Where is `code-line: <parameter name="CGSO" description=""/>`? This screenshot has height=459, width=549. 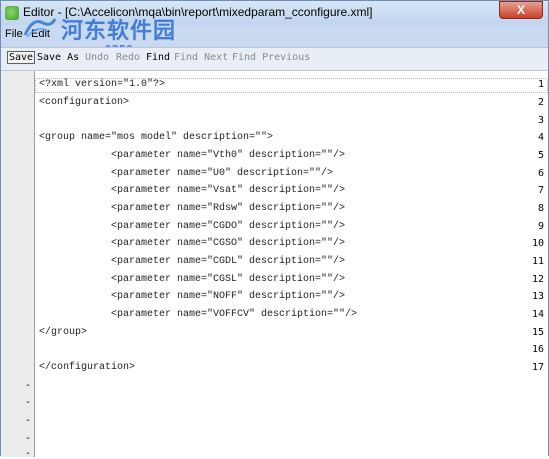
code-line: <parameter name="CGSO" description=""/> is located at coordinates (192, 243).